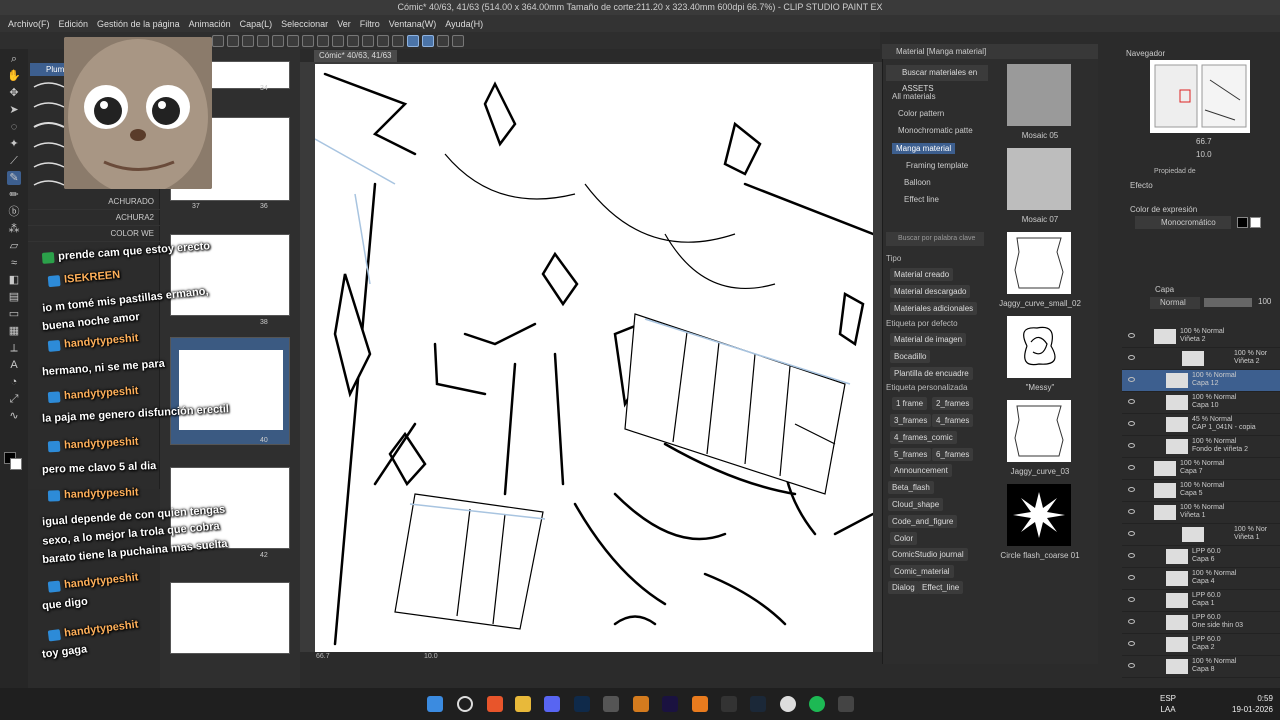  Describe the element at coordinates (353, 40) in the screenshot. I see `fill-icon` at that location.